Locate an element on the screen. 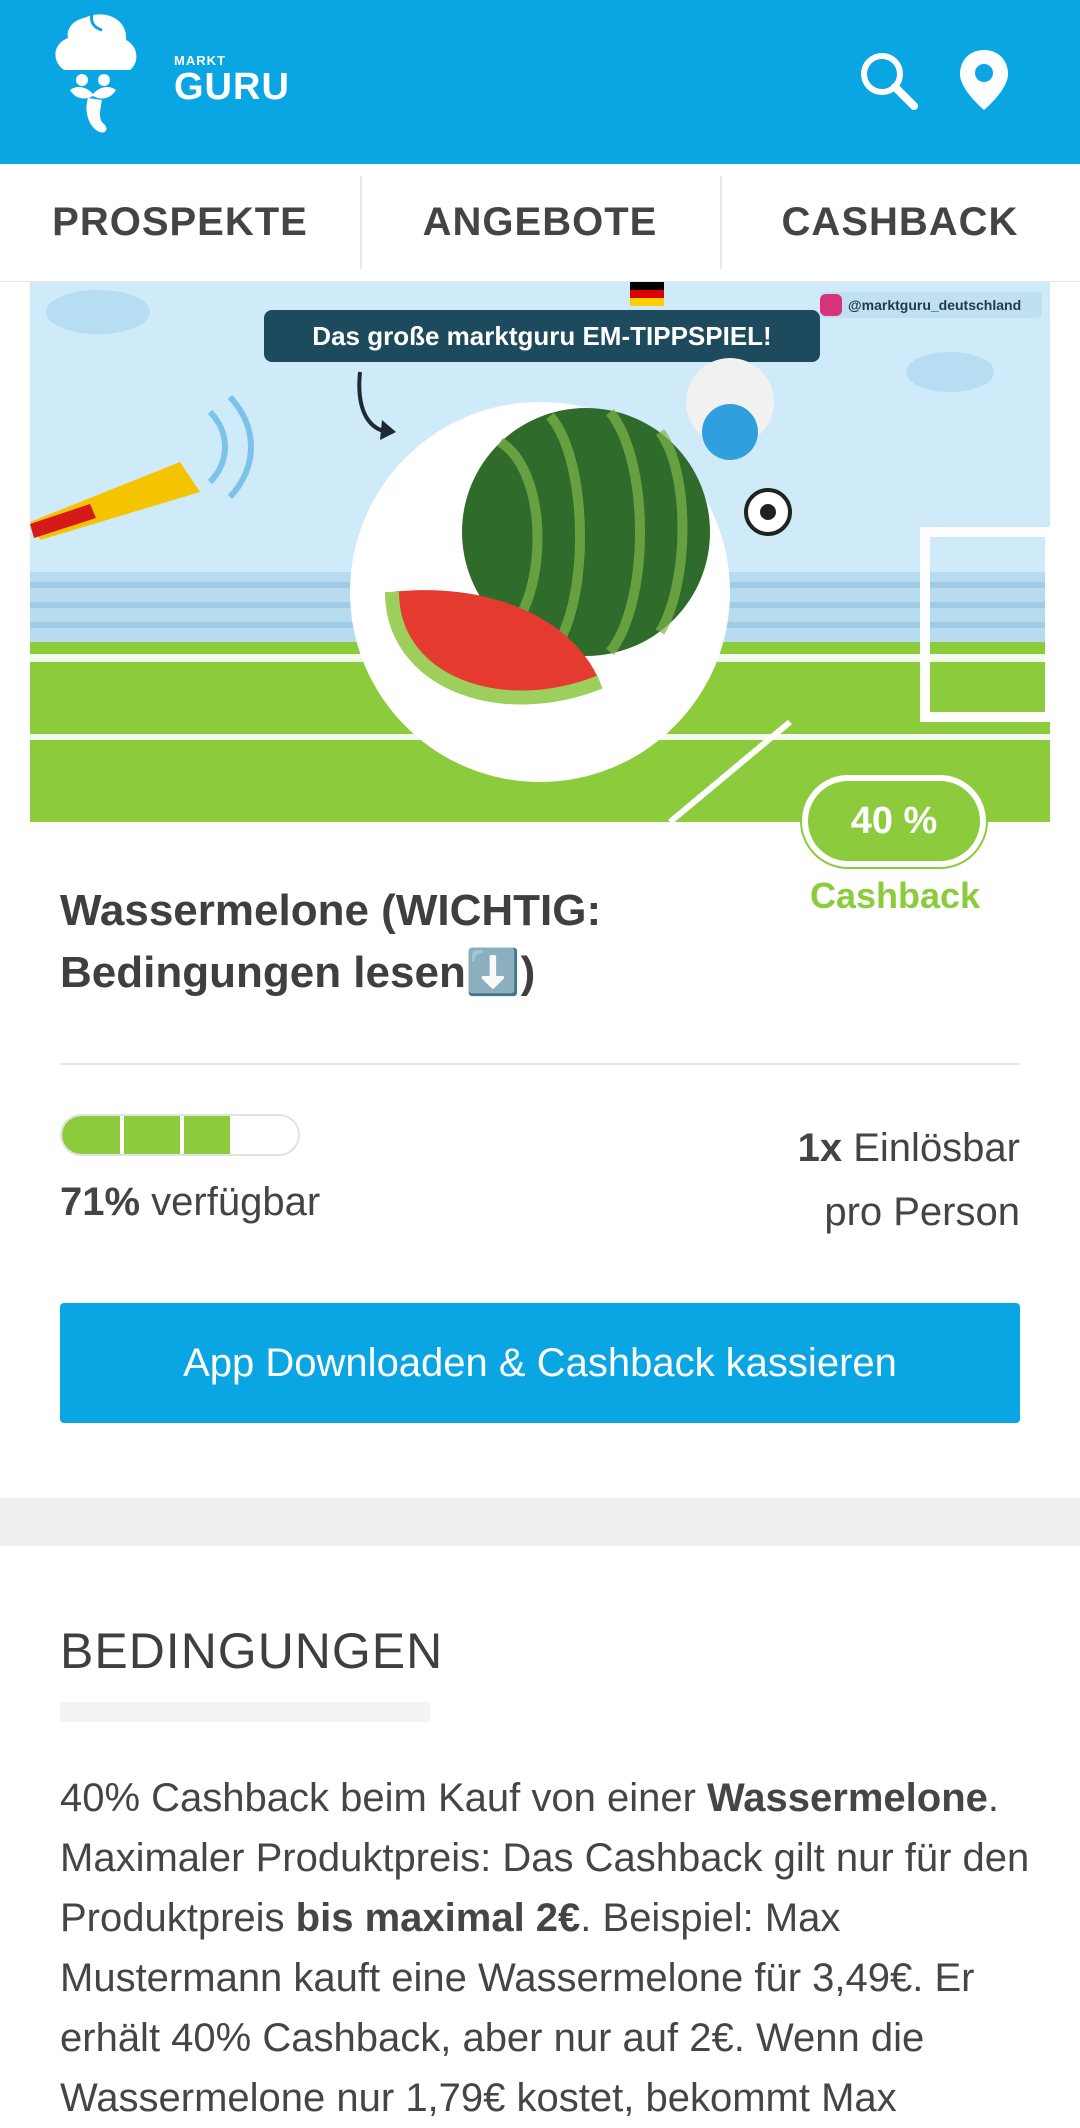 Image resolution: width=1080 pixels, height=2128 pixels. app-download-cashback-button: App Downloaden & Cashback kassieren is located at coordinates (540, 1363).